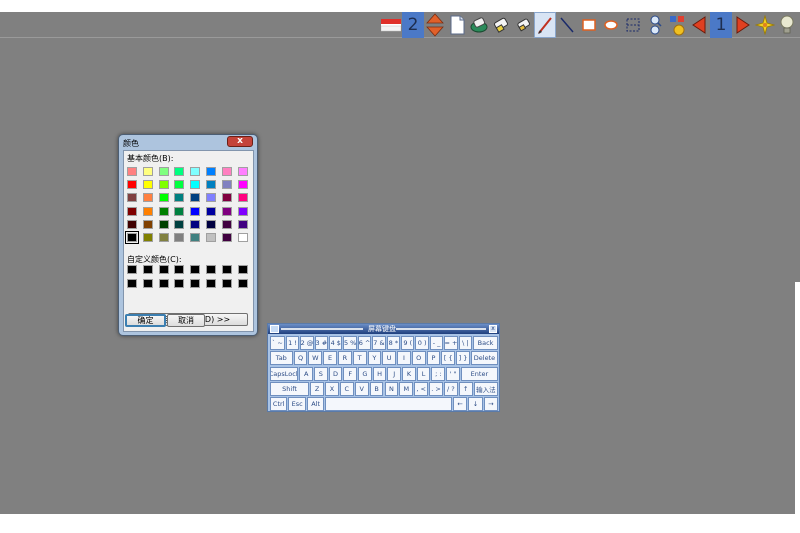  I want to click on ok-button: 确定, so click(145, 320).